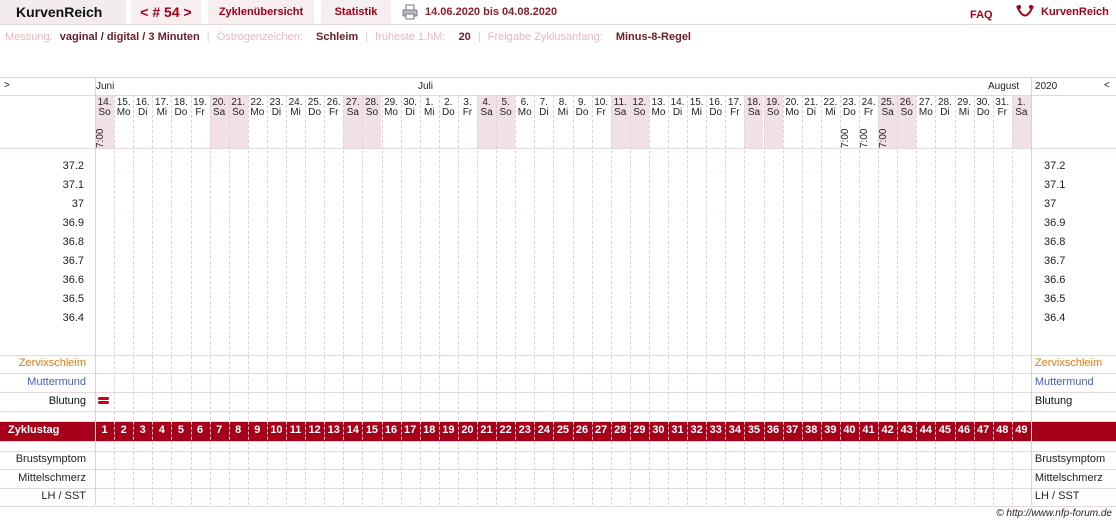 The image size is (1116, 526). Describe the element at coordinates (1055, 242) in the screenshot. I see `temp-label-right: 36.8` at that location.